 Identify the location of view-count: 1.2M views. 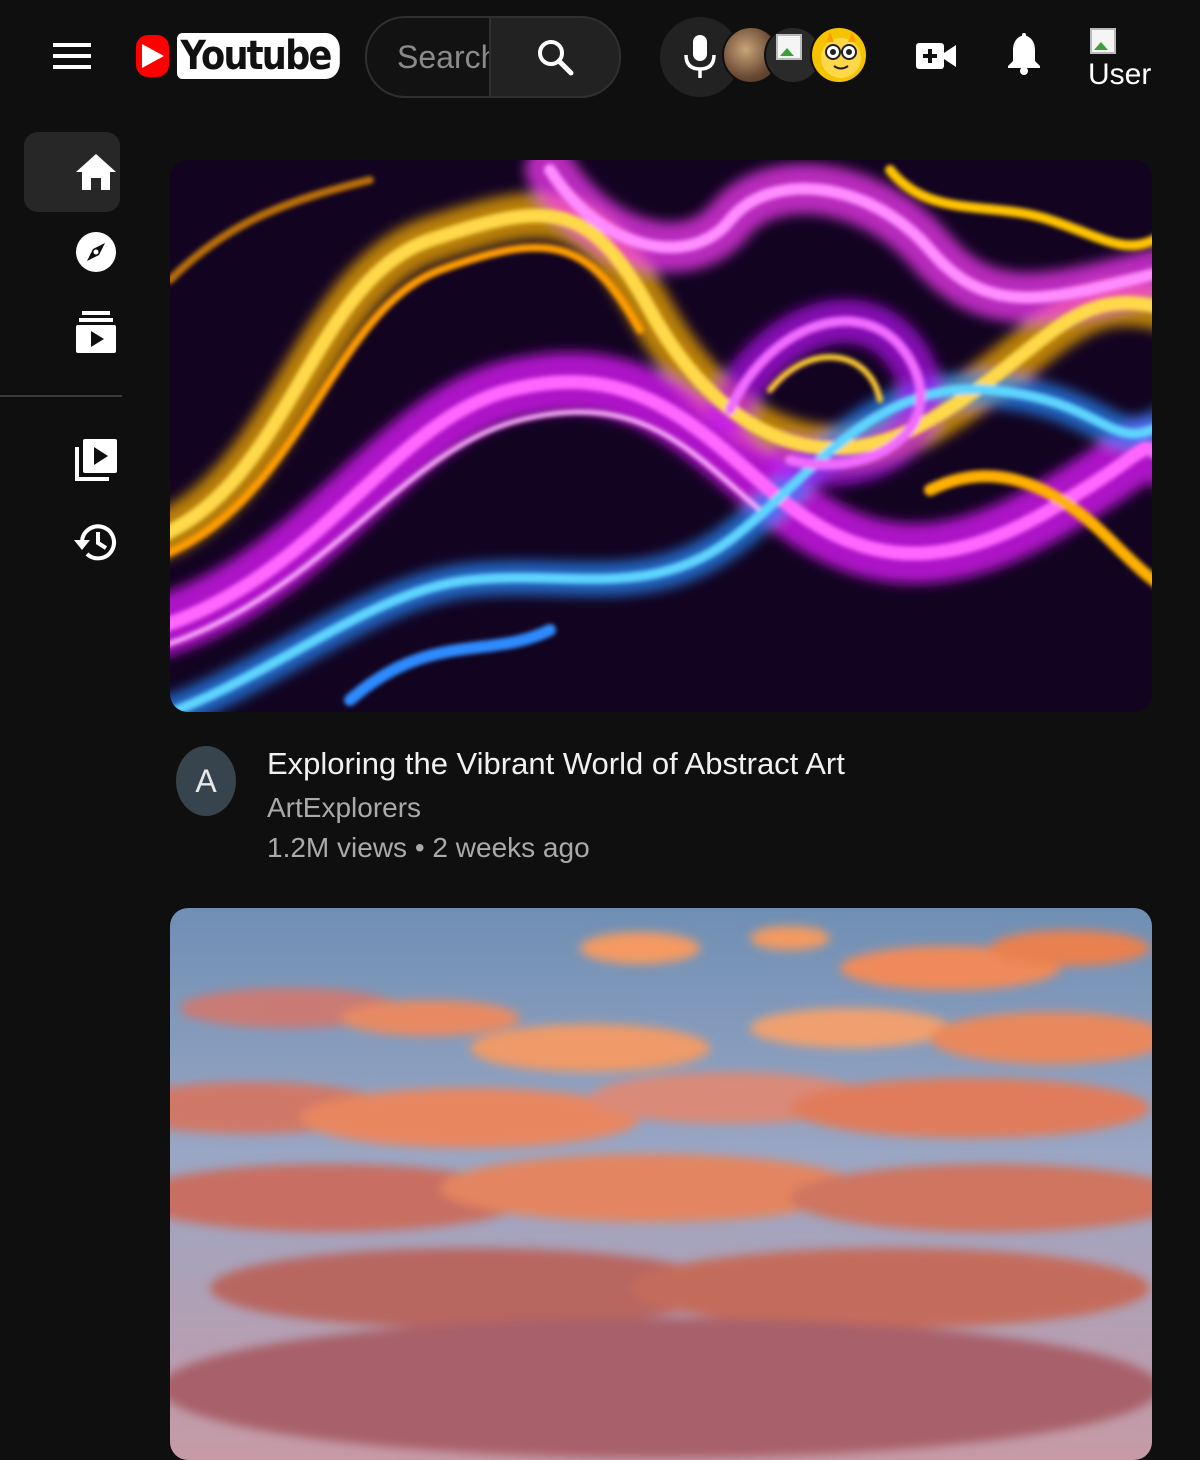
(337, 847).